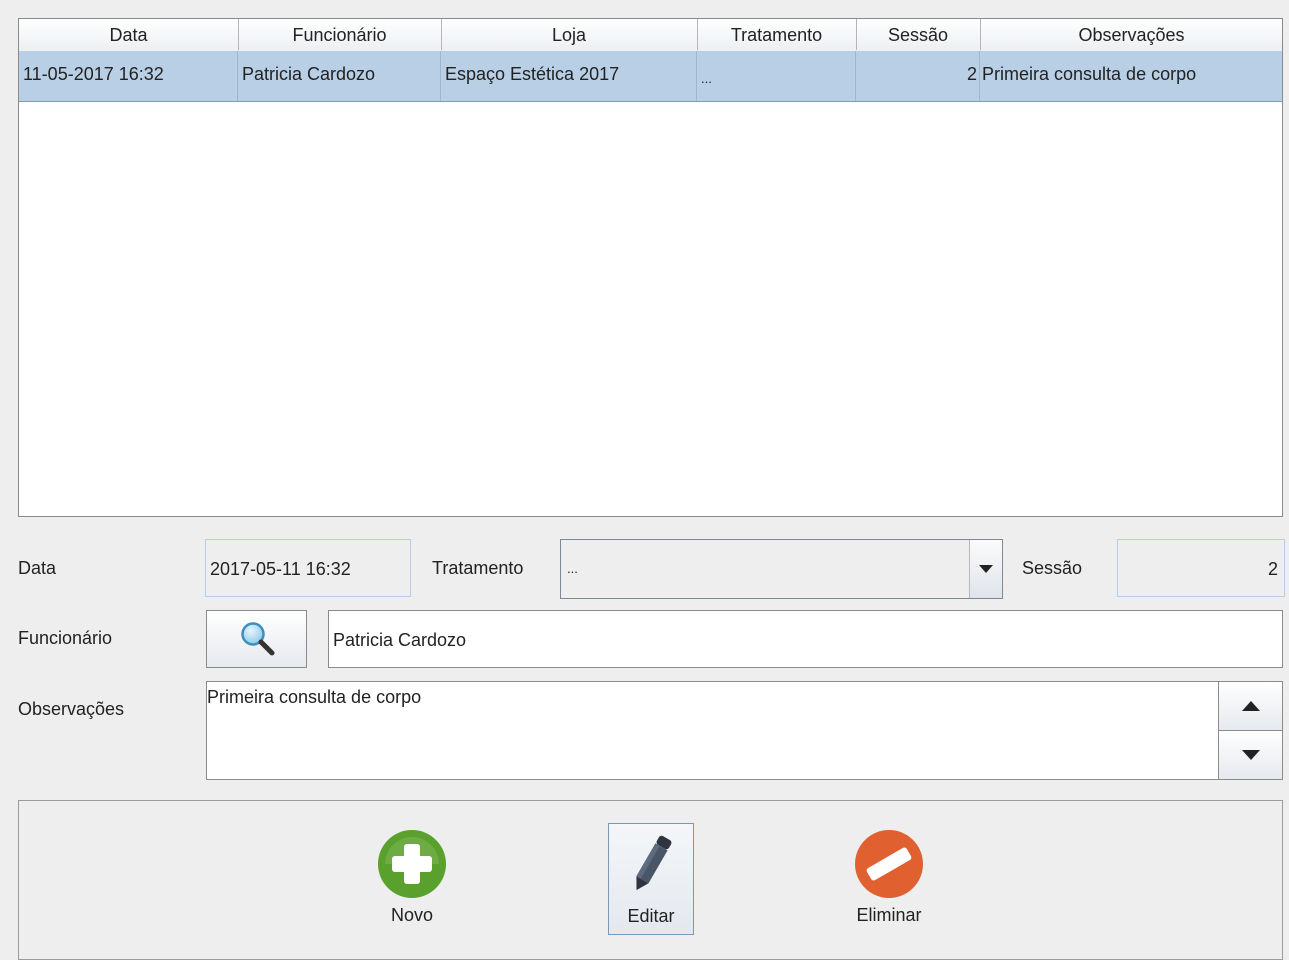 The height and width of the screenshot is (960, 1289). What do you see at coordinates (412, 915) in the screenshot?
I see `novo-label: Novo` at bounding box center [412, 915].